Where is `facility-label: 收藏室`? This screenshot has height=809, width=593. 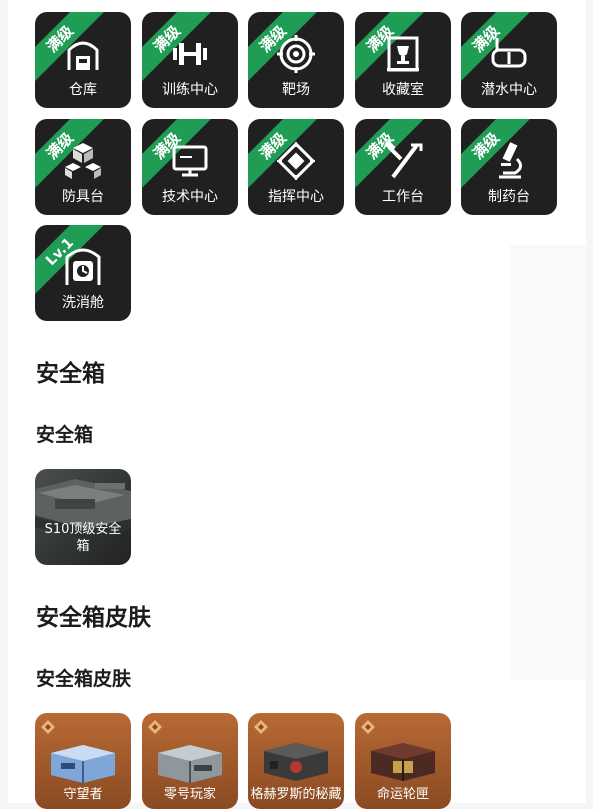
facility-label: 收藏室 is located at coordinates (403, 90).